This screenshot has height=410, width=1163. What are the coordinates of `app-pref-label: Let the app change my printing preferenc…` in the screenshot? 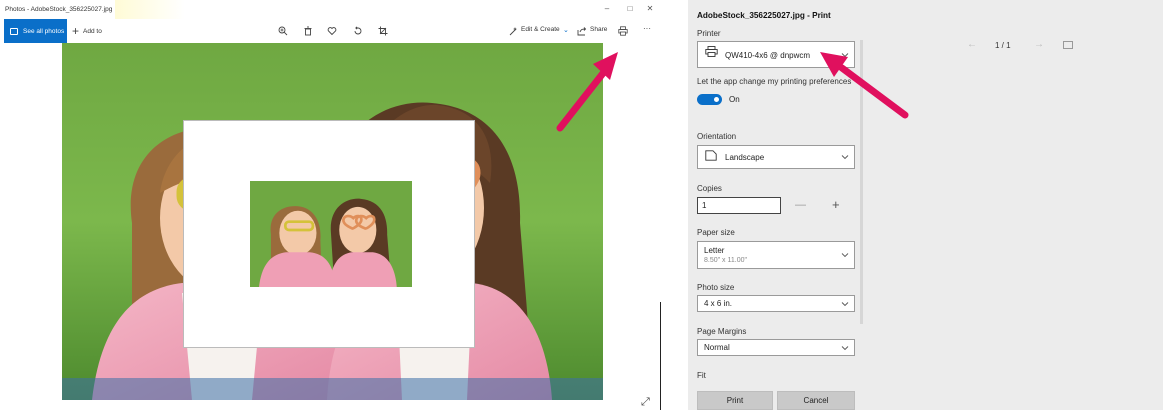 It's located at (774, 81).